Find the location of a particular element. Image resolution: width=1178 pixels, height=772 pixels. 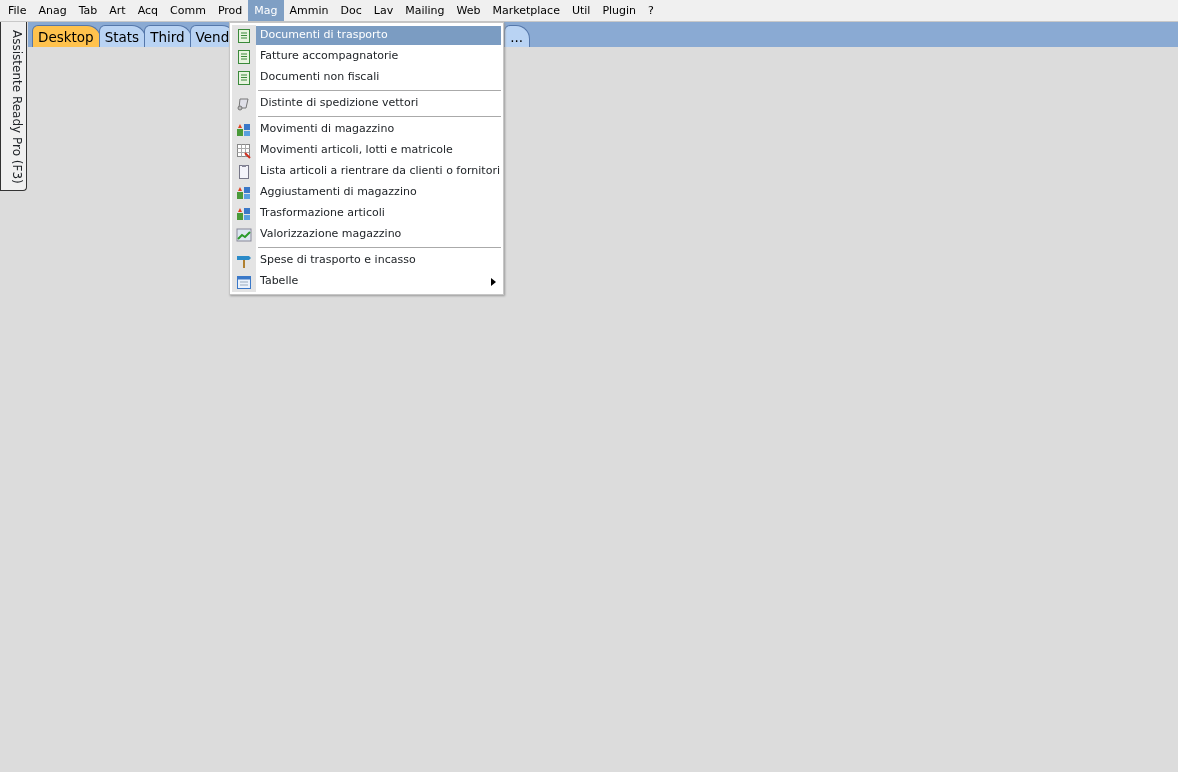

menu-bar-item: Anag is located at coordinates (52, 10).